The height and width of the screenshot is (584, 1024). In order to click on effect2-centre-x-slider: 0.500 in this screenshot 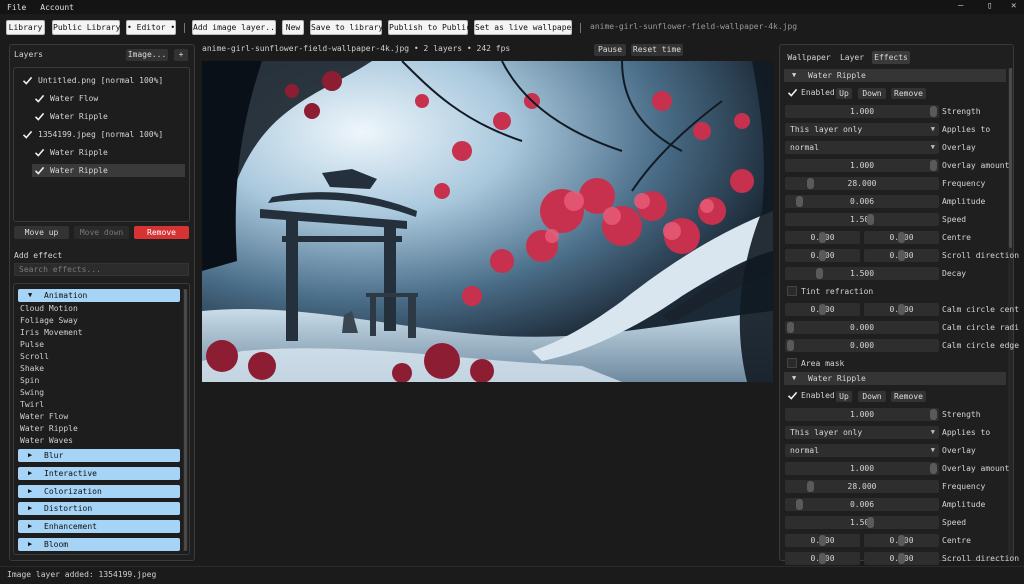, I will do `click(822, 540)`.